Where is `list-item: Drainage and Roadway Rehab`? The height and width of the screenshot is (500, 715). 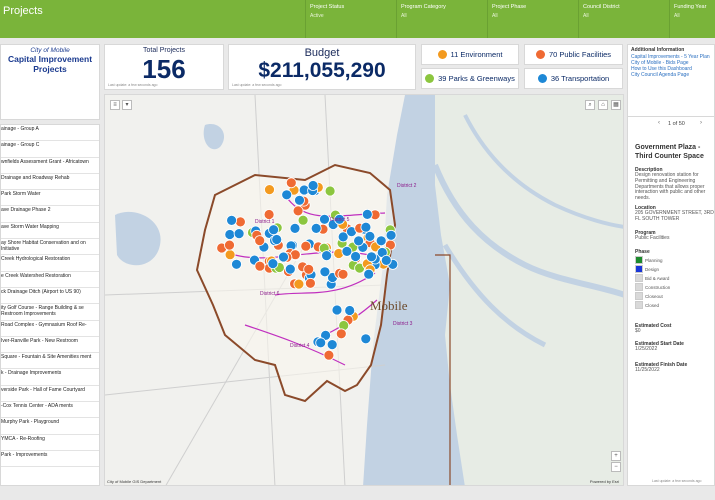
list-item: Drainage and Roadway Rehab is located at coordinates (50, 182).